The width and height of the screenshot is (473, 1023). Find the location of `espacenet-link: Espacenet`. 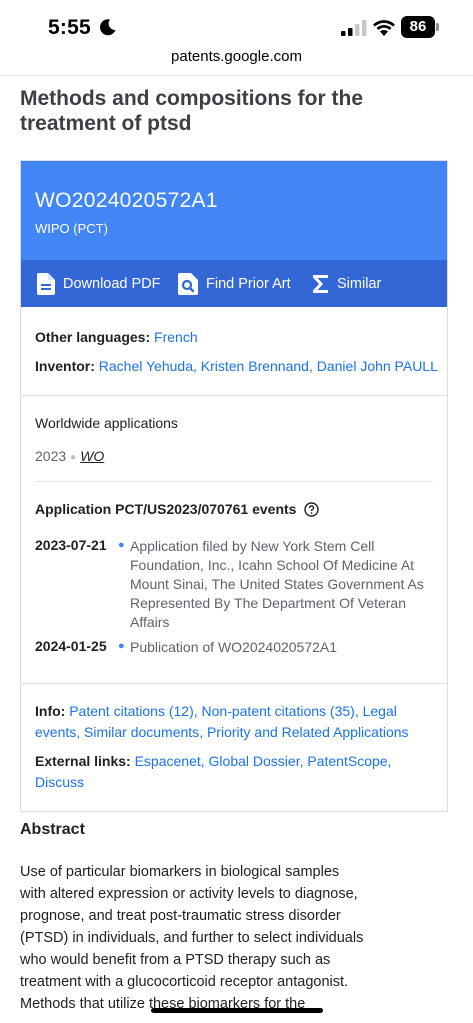

espacenet-link: Espacenet is located at coordinates (168, 761).